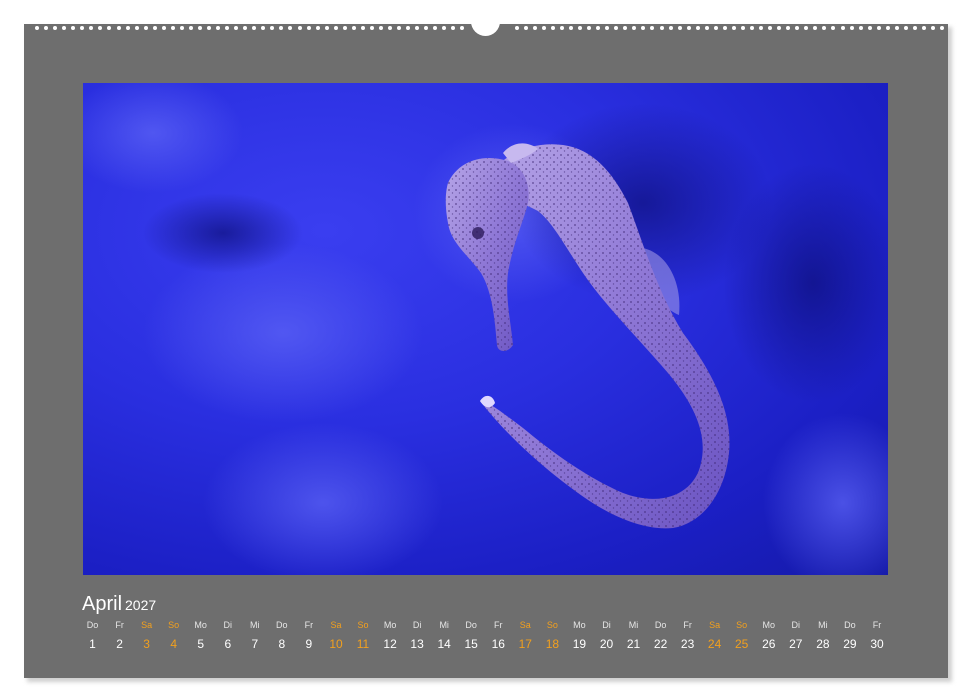 The image size is (971, 700). What do you see at coordinates (92, 644) in the screenshot?
I see `day-number: 1` at bounding box center [92, 644].